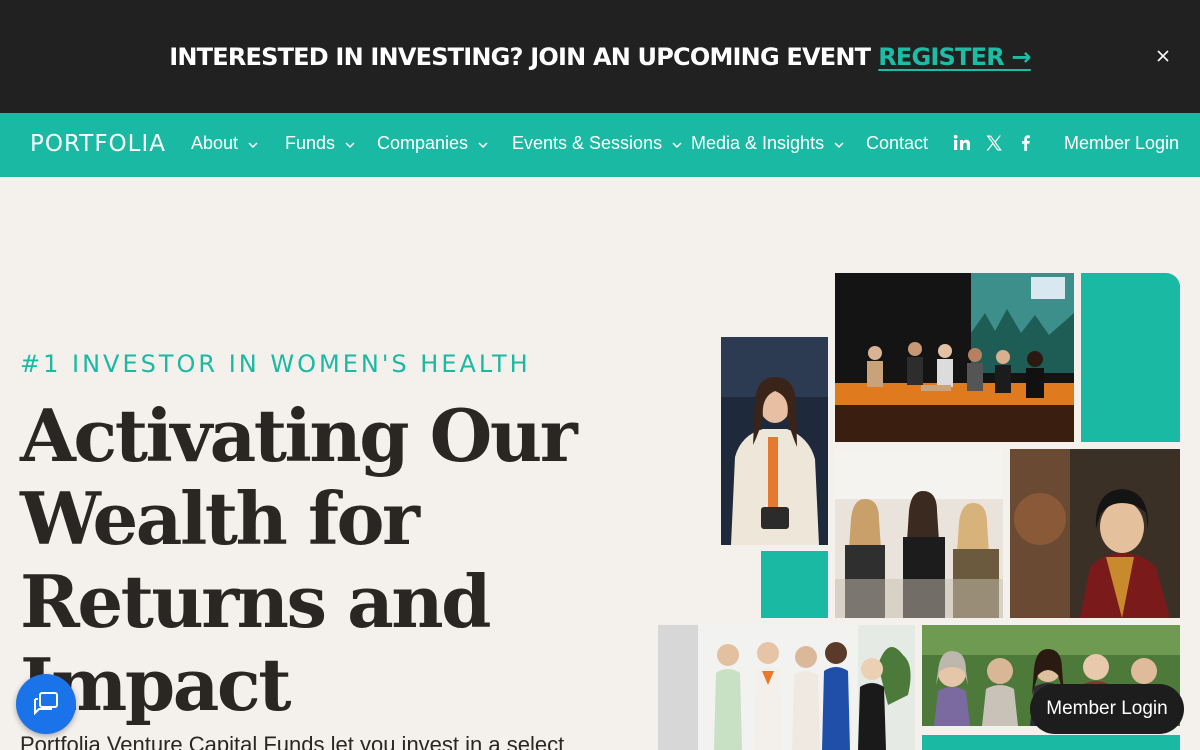 The width and height of the screenshot is (1200, 750). Describe the element at coordinates (423, 143) in the screenshot. I see `nav-item-label: Companies` at that location.